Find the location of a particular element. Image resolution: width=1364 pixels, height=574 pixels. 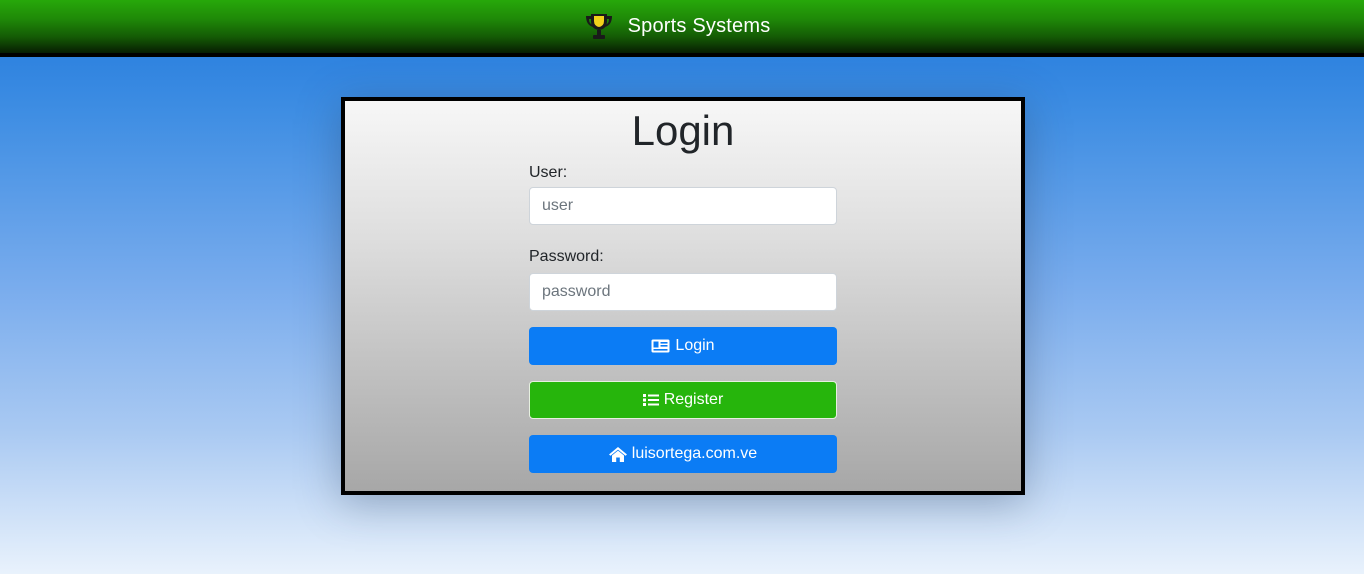

trophy-icon is located at coordinates (598, 26).